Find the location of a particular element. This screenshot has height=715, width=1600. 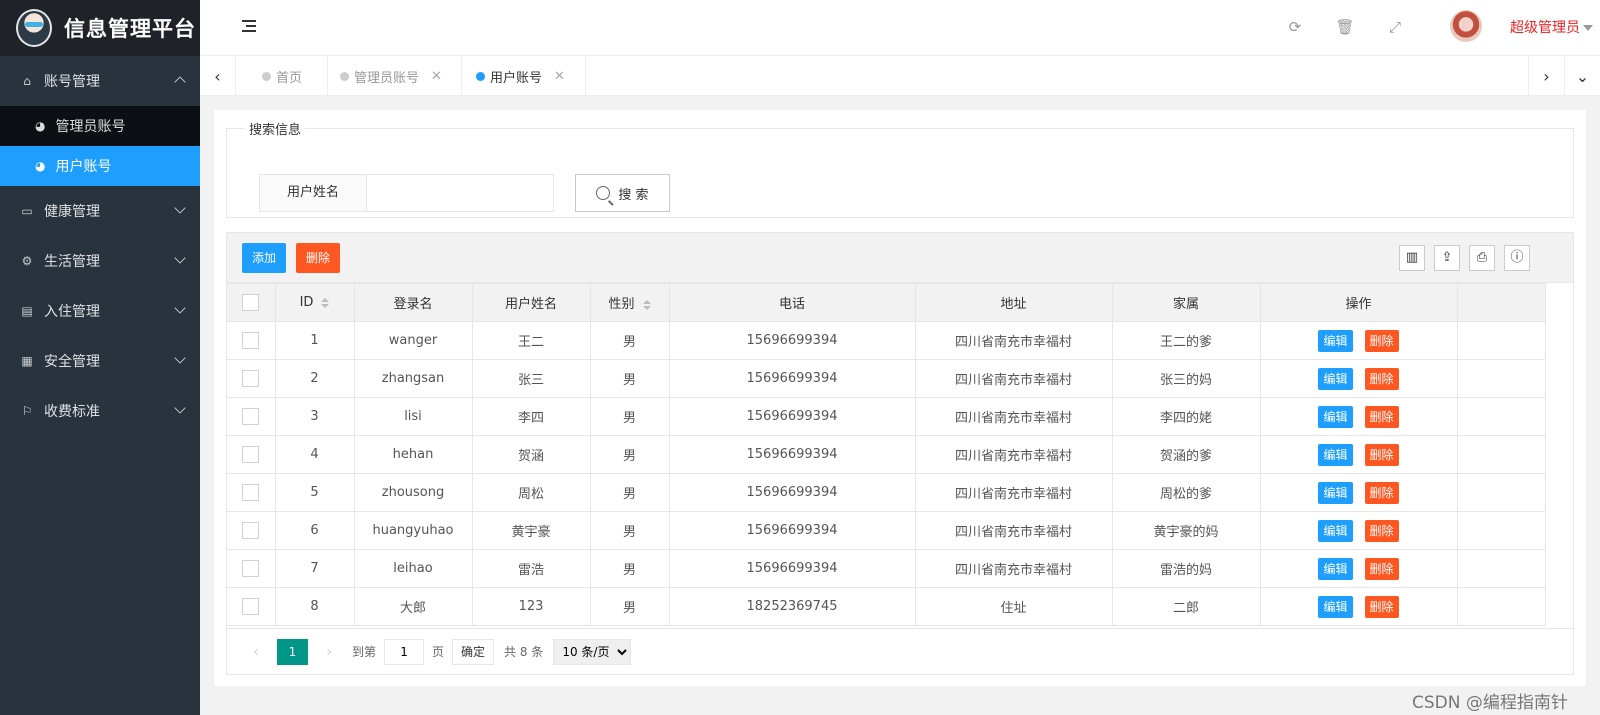

search-button: 搜 索 is located at coordinates (622, 193).